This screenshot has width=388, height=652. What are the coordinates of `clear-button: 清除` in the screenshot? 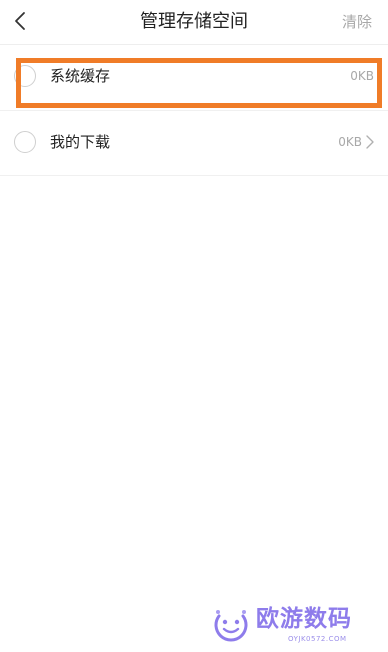 It's located at (357, 22).